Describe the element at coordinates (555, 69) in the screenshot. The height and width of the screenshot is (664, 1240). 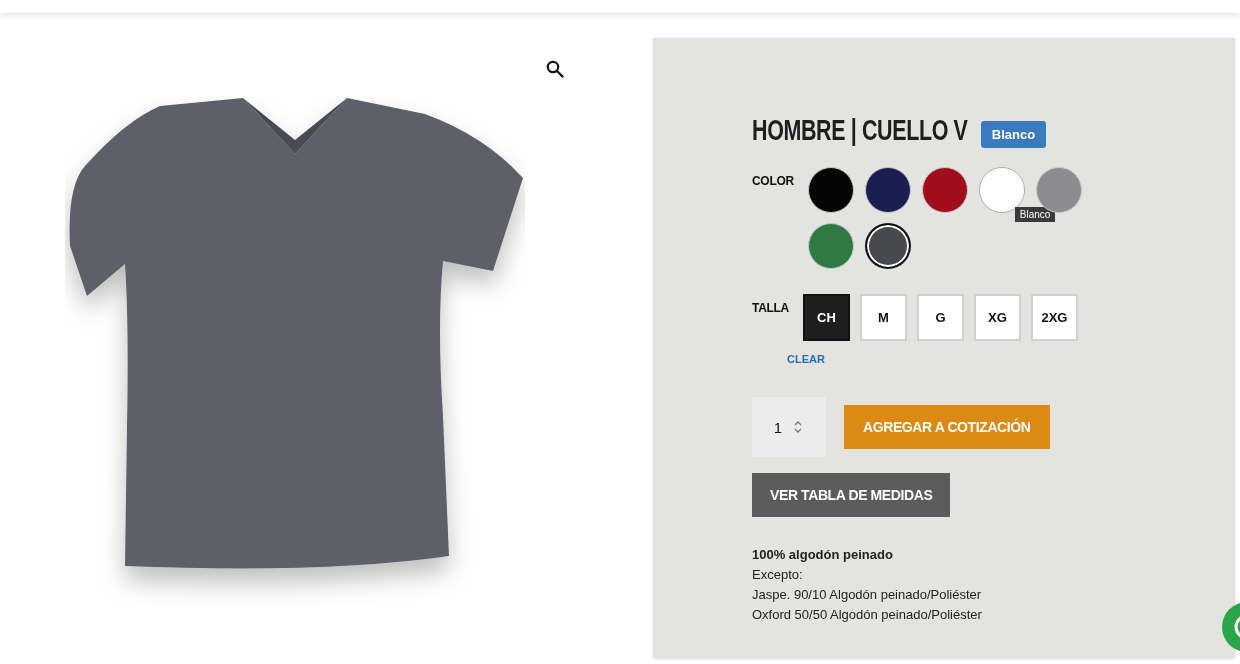
I see `search-icon` at that location.